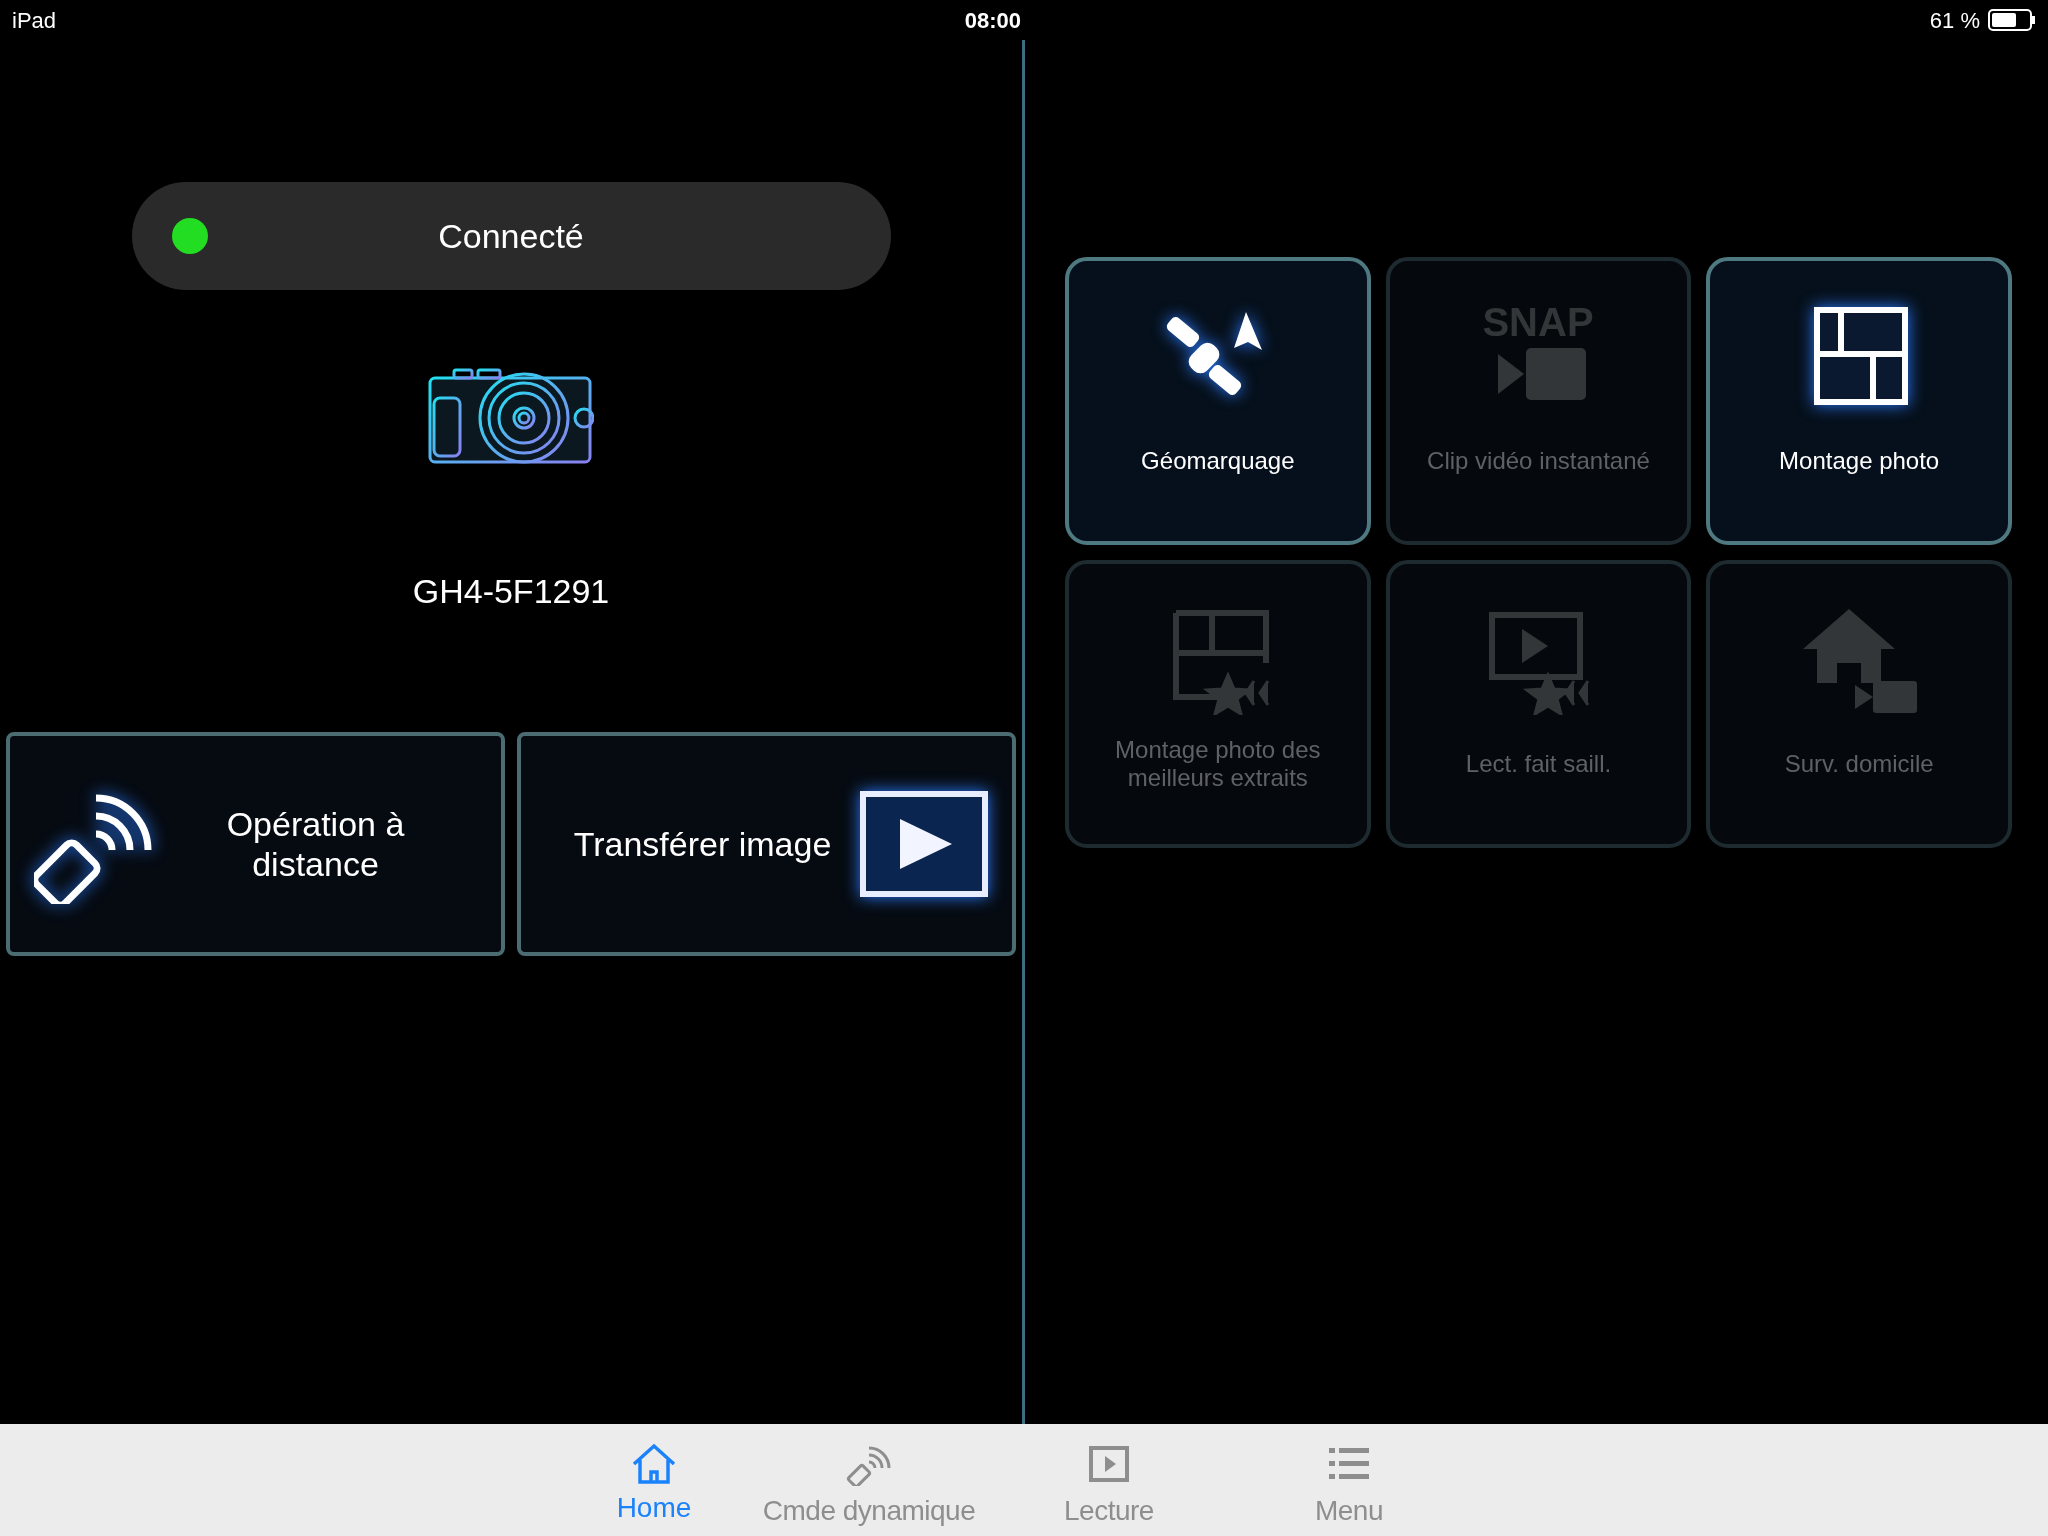 The height and width of the screenshot is (1536, 2048). What do you see at coordinates (654, 1464) in the screenshot?
I see `home-icon` at bounding box center [654, 1464].